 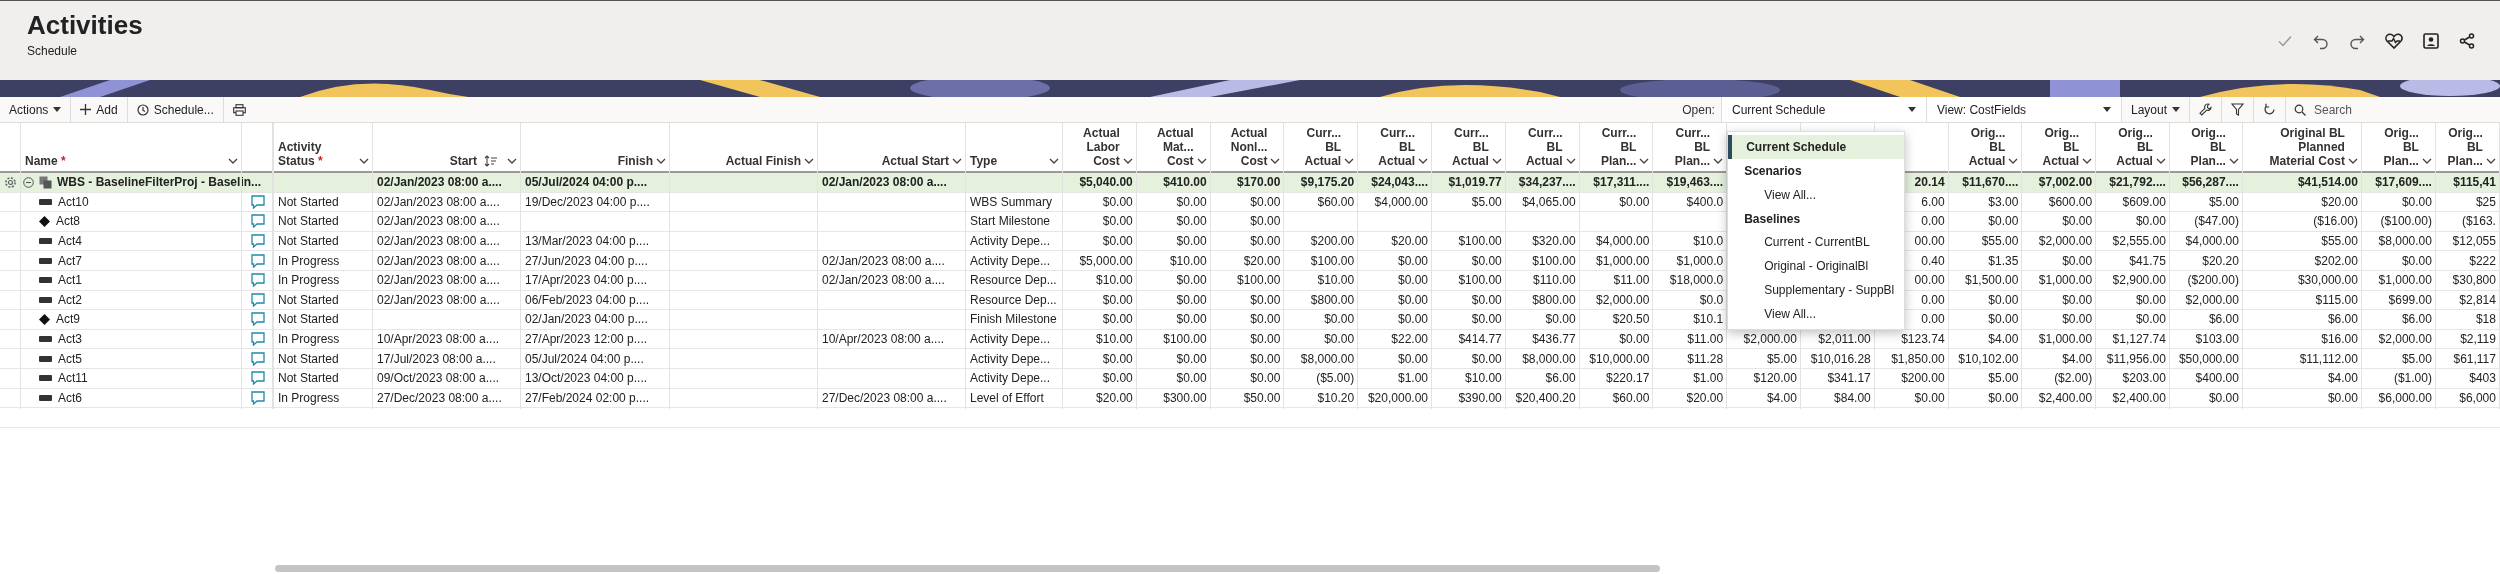 I want to click on add-button: Add, so click(x=98, y=109).